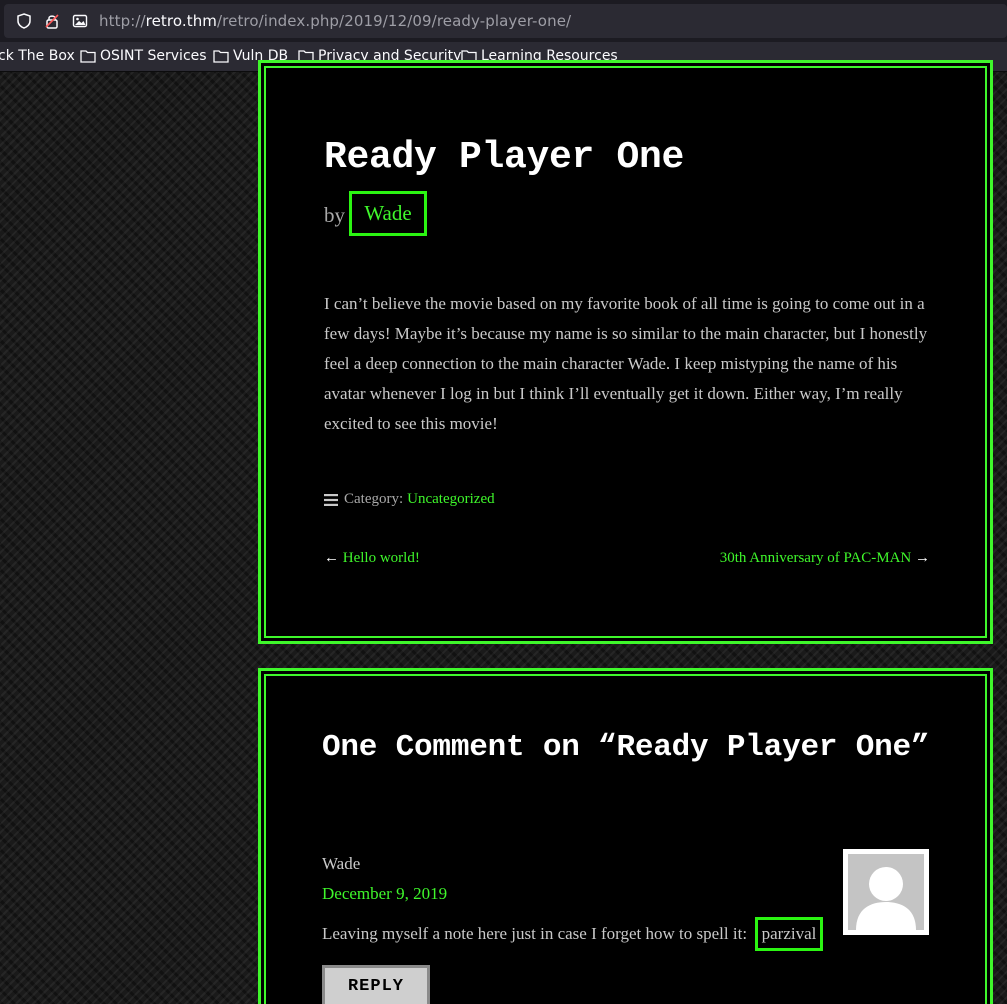  Describe the element at coordinates (381, 558) in the screenshot. I see `prev-post-label: Hello world!` at that location.